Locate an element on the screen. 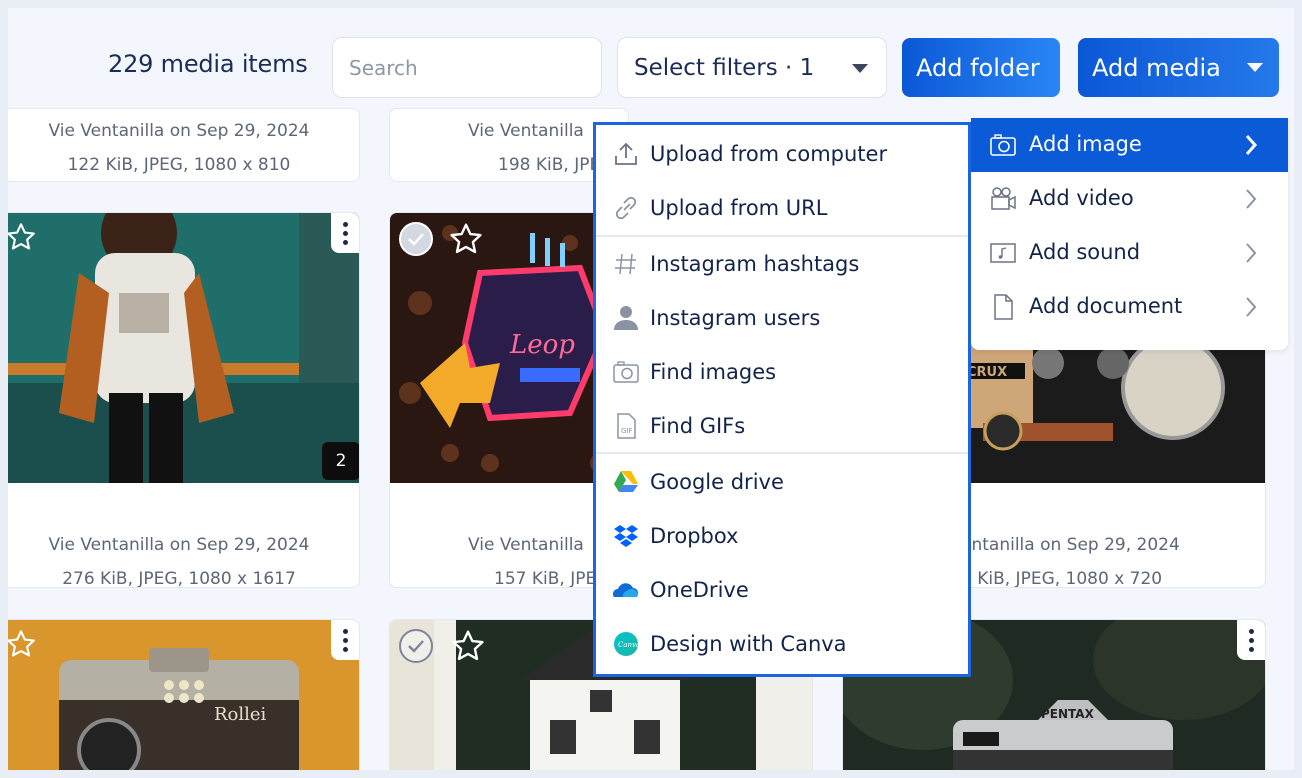 The height and width of the screenshot is (778, 1302). canva-icon: Canva is located at coordinates (627, 644).